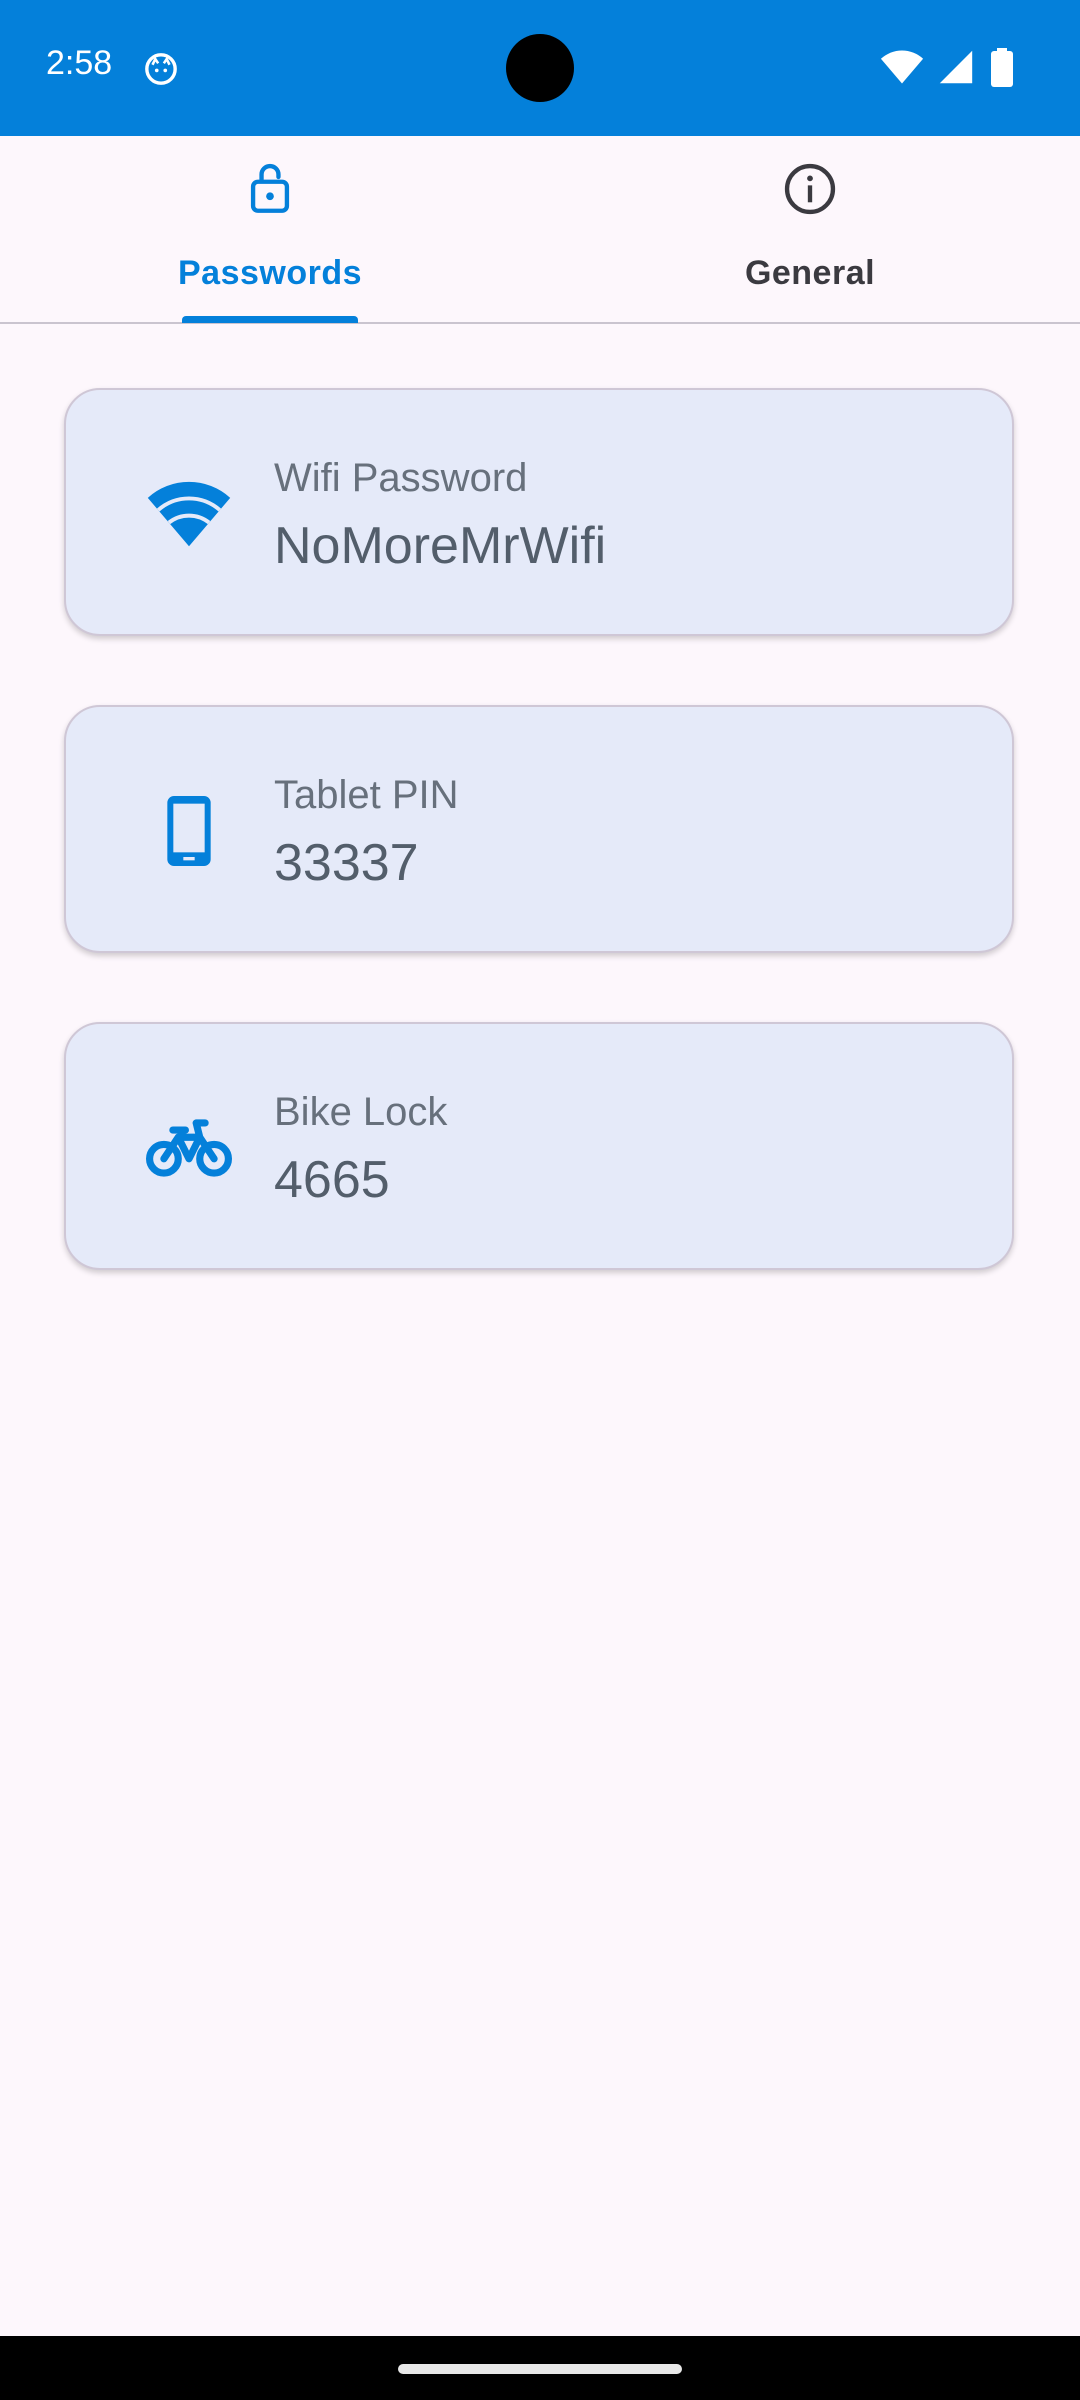  I want to click on status-time: 2:58, so click(79, 63).